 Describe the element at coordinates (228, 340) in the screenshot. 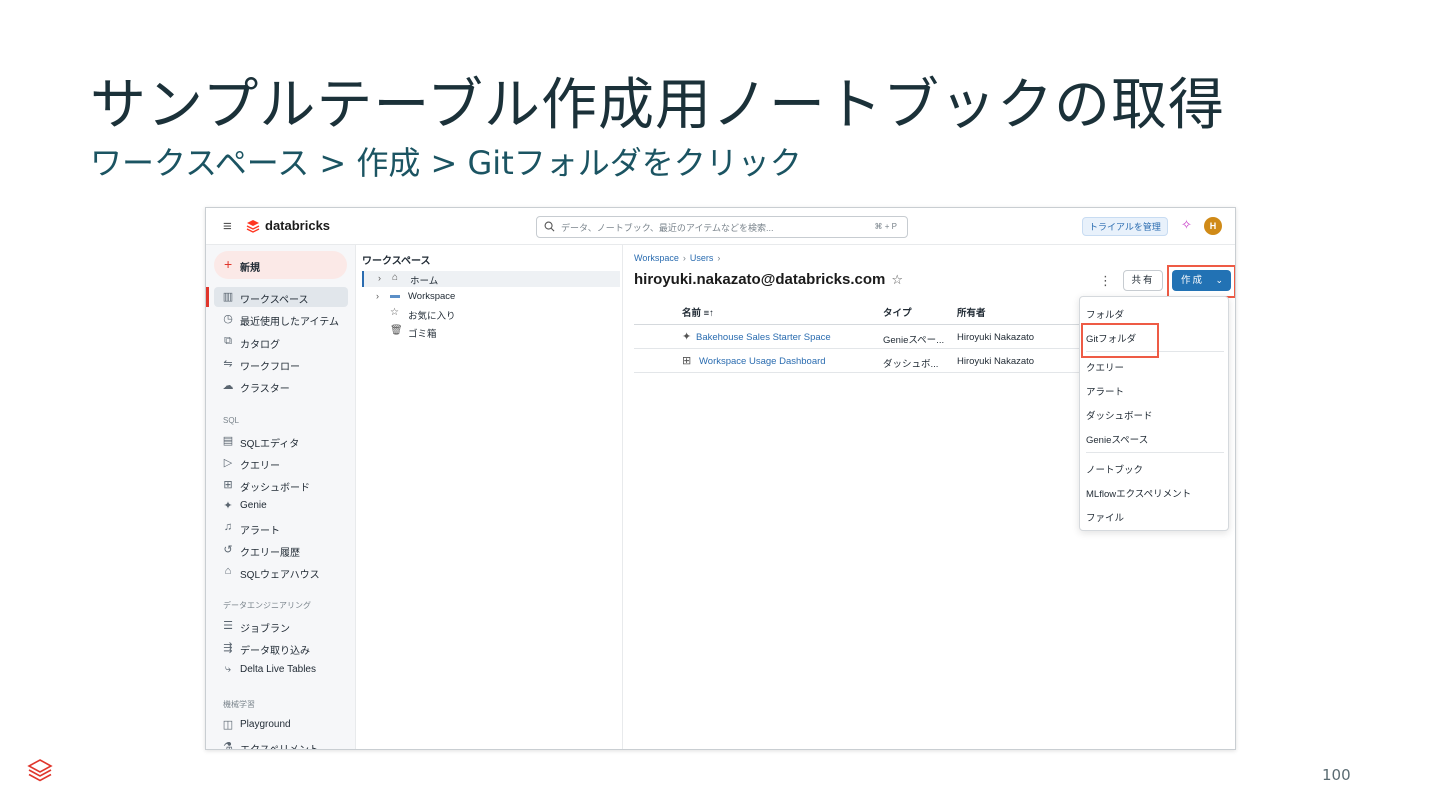

I see `catalog-icon: ⧉` at that location.